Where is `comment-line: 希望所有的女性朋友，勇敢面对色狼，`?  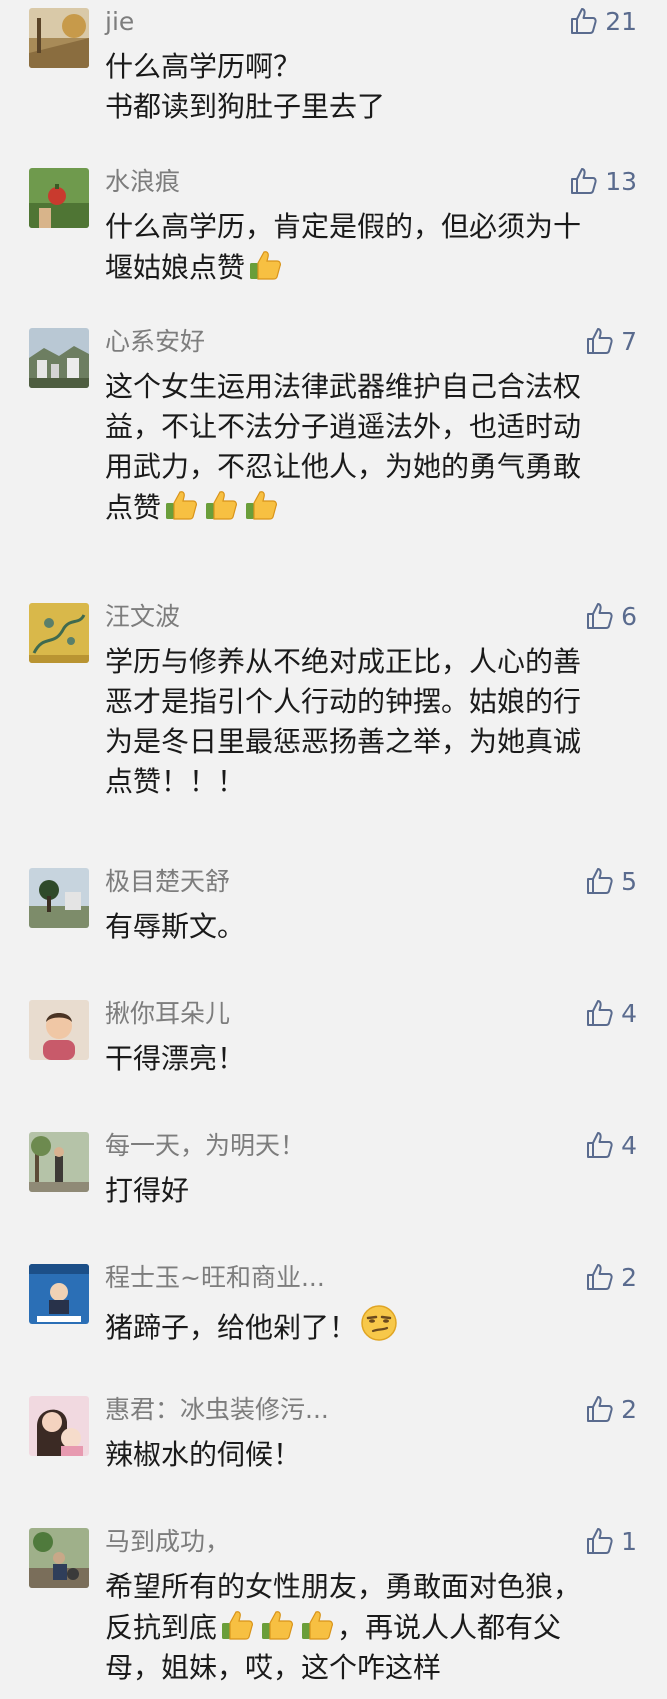
comment-line: 希望所有的女性朋友，勇敢面对色狼， is located at coordinates (343, 1586).